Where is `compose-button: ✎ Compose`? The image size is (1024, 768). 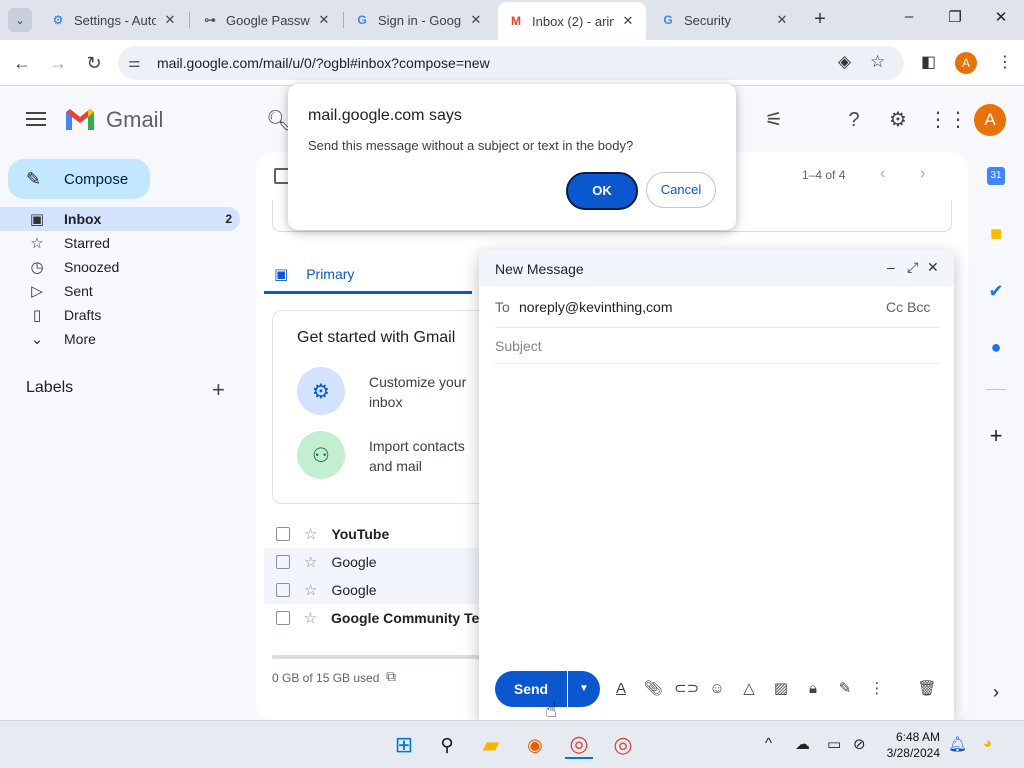 compose-button: ✎ Compose is located at coordinates (79, 179).